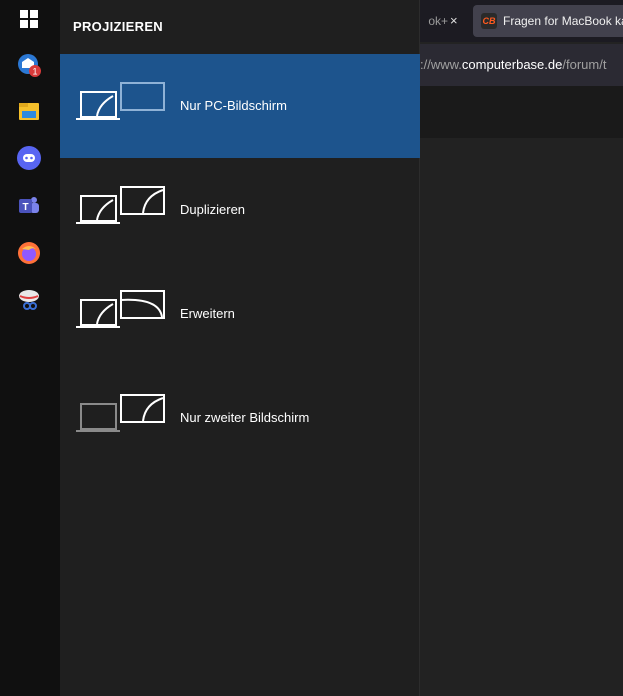 This screenshot has height=696, width=623. Describe the element at coordinates (120, 205) in the screenshot. I see `duplicate-icon` at that location.